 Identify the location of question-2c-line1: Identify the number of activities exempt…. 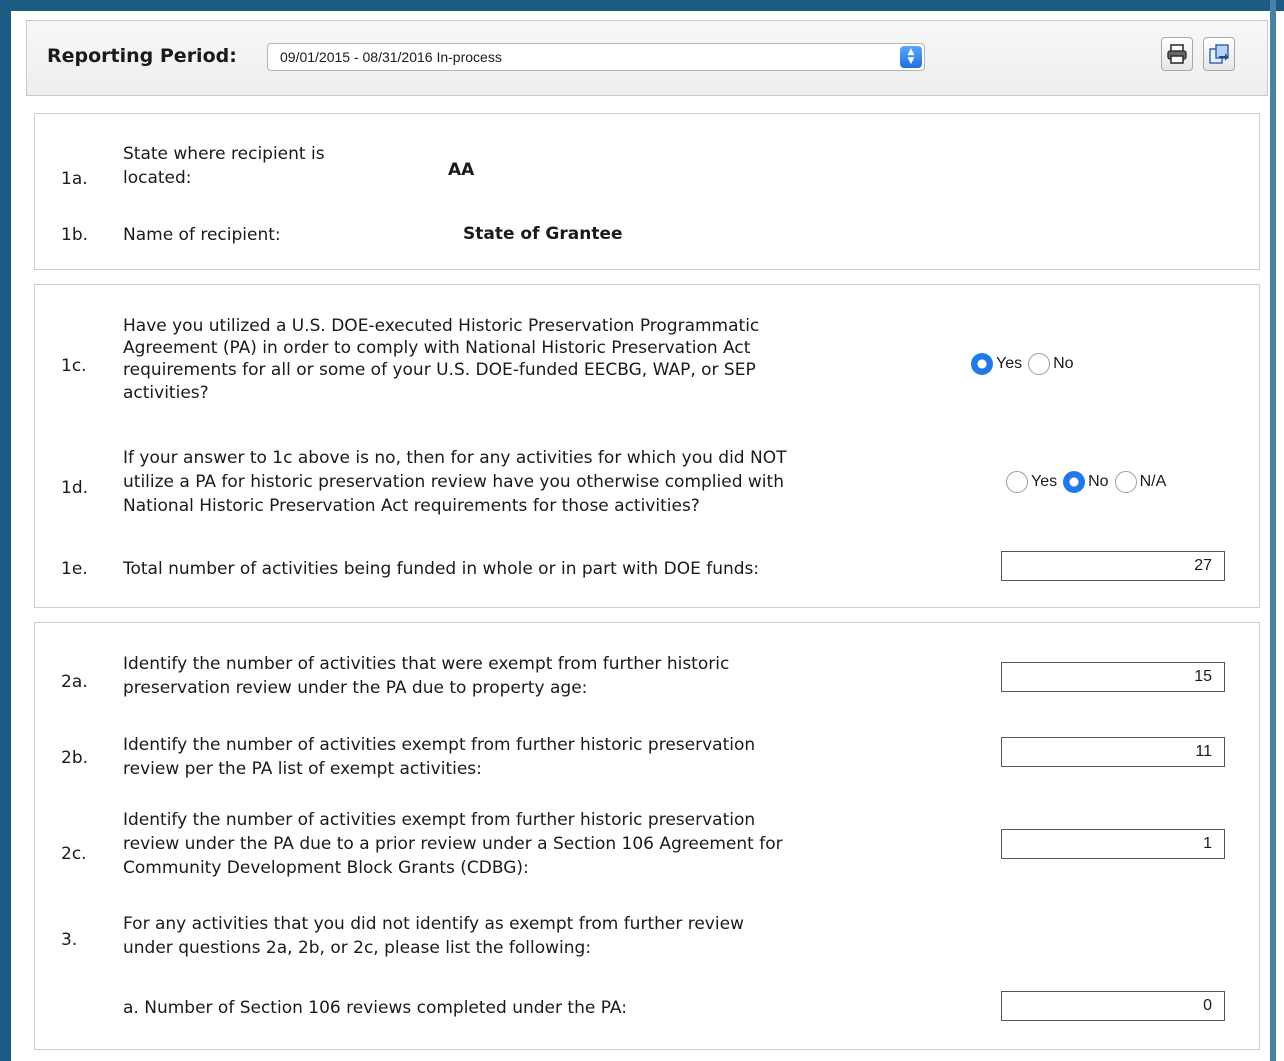
(439, 820).